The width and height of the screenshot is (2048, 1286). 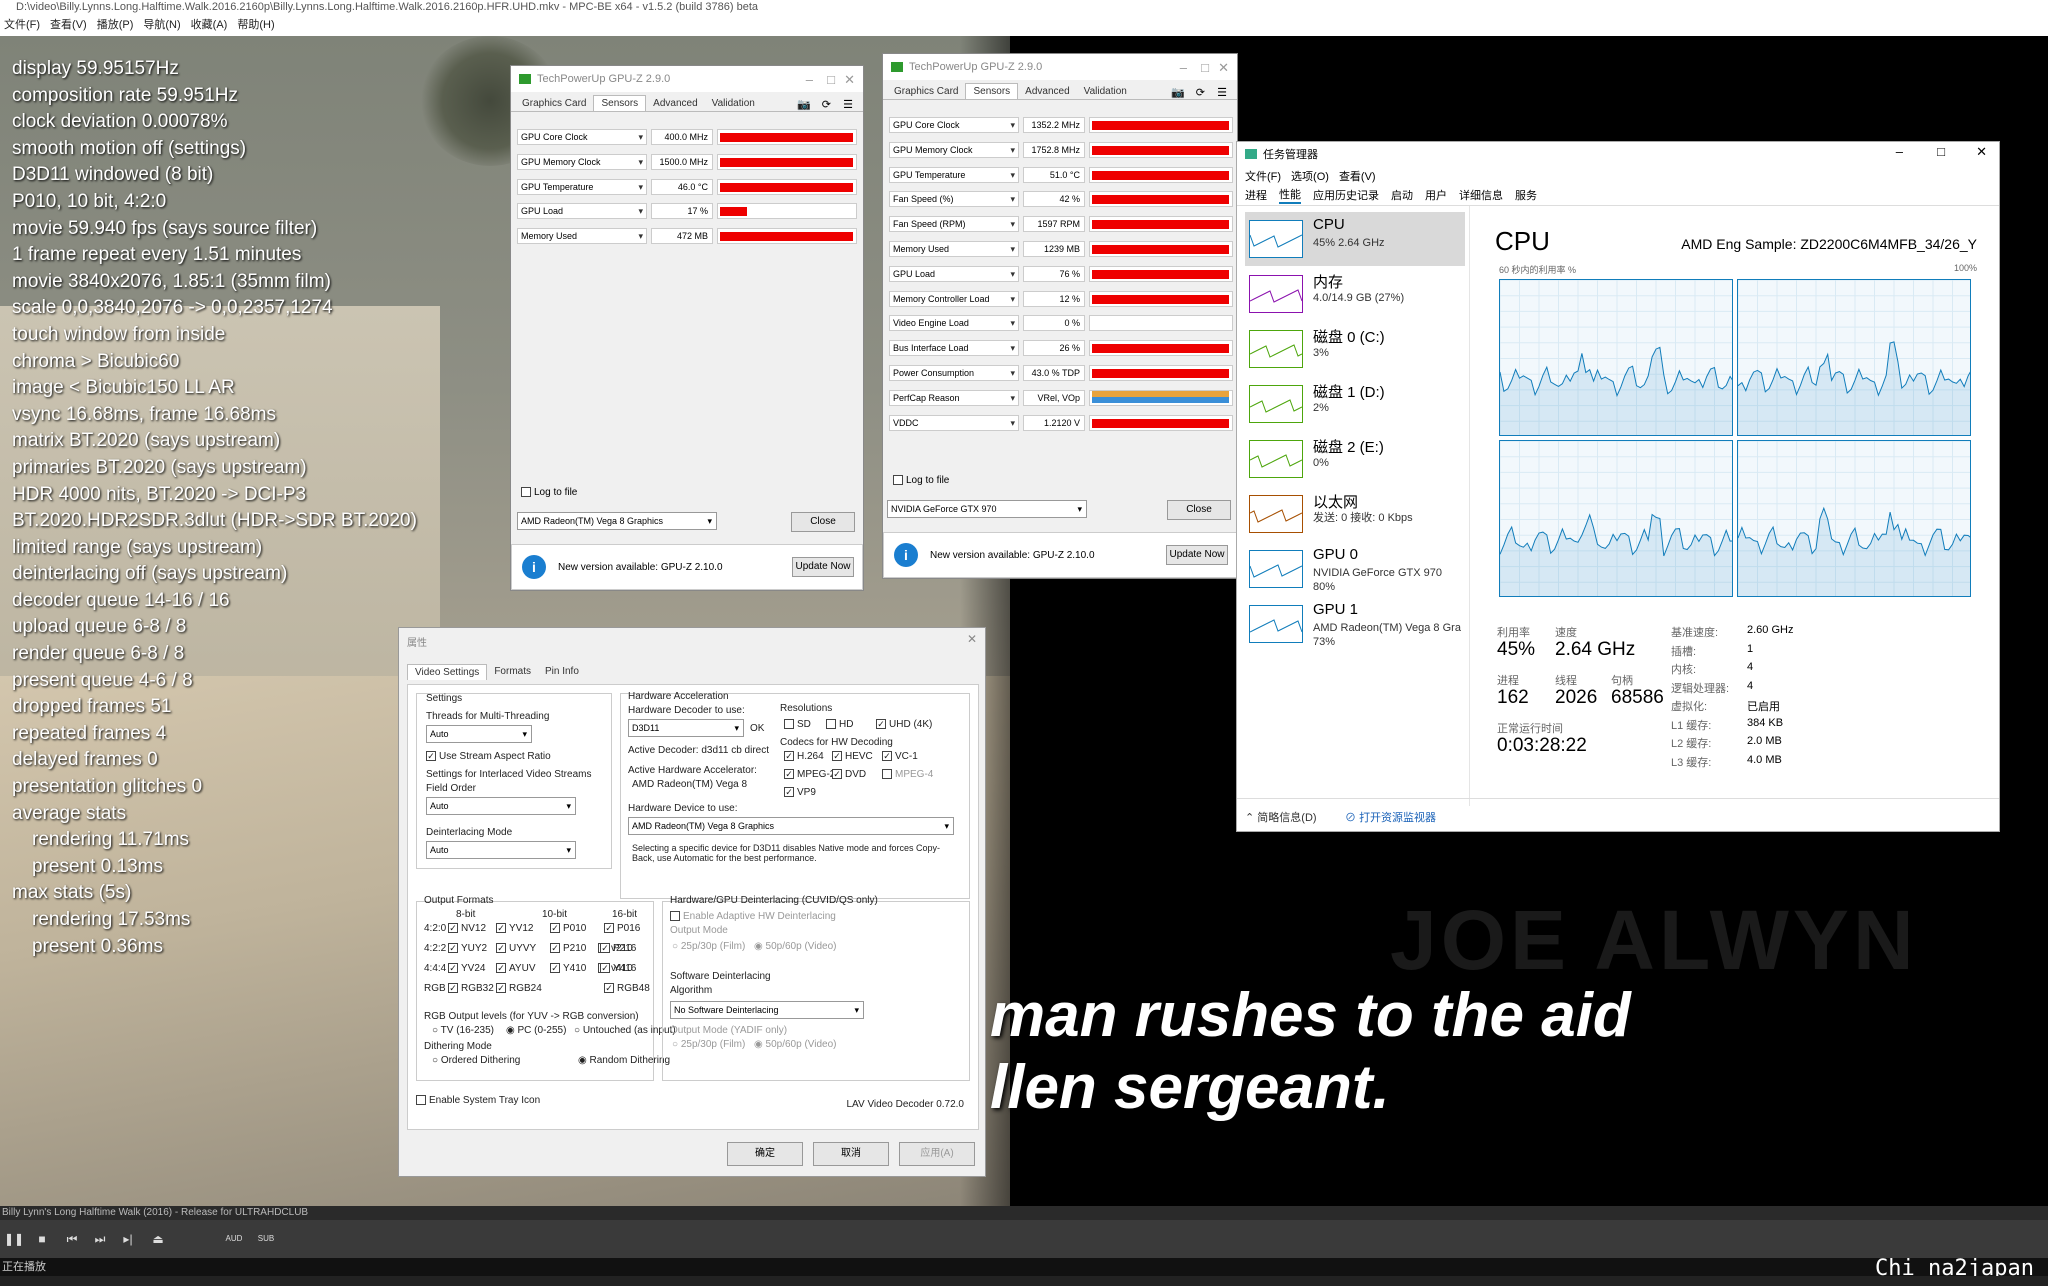 I want to click on sensor-name-select: Fan Speed (RPM), so click(x=954, y=224).